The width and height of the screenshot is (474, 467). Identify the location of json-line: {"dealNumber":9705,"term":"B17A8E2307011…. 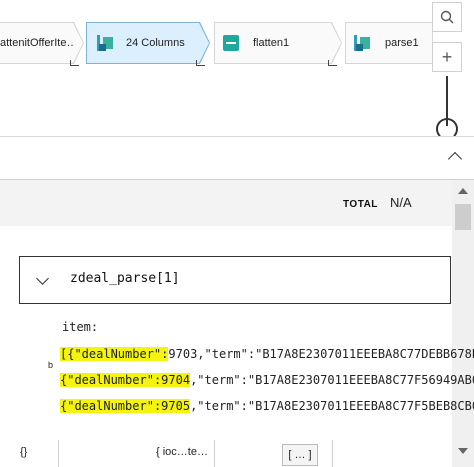
(267, 406).